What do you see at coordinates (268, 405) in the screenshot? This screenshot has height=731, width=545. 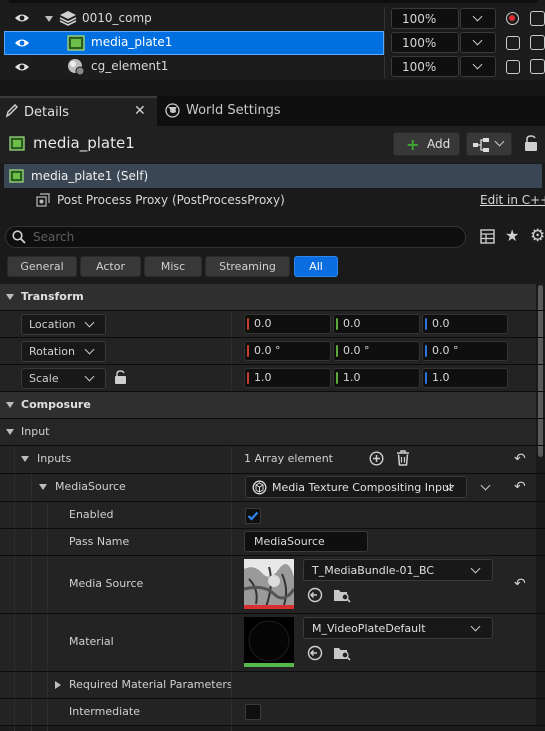 I see `composure-section-header: Composure` at bounding box center [268, 405].